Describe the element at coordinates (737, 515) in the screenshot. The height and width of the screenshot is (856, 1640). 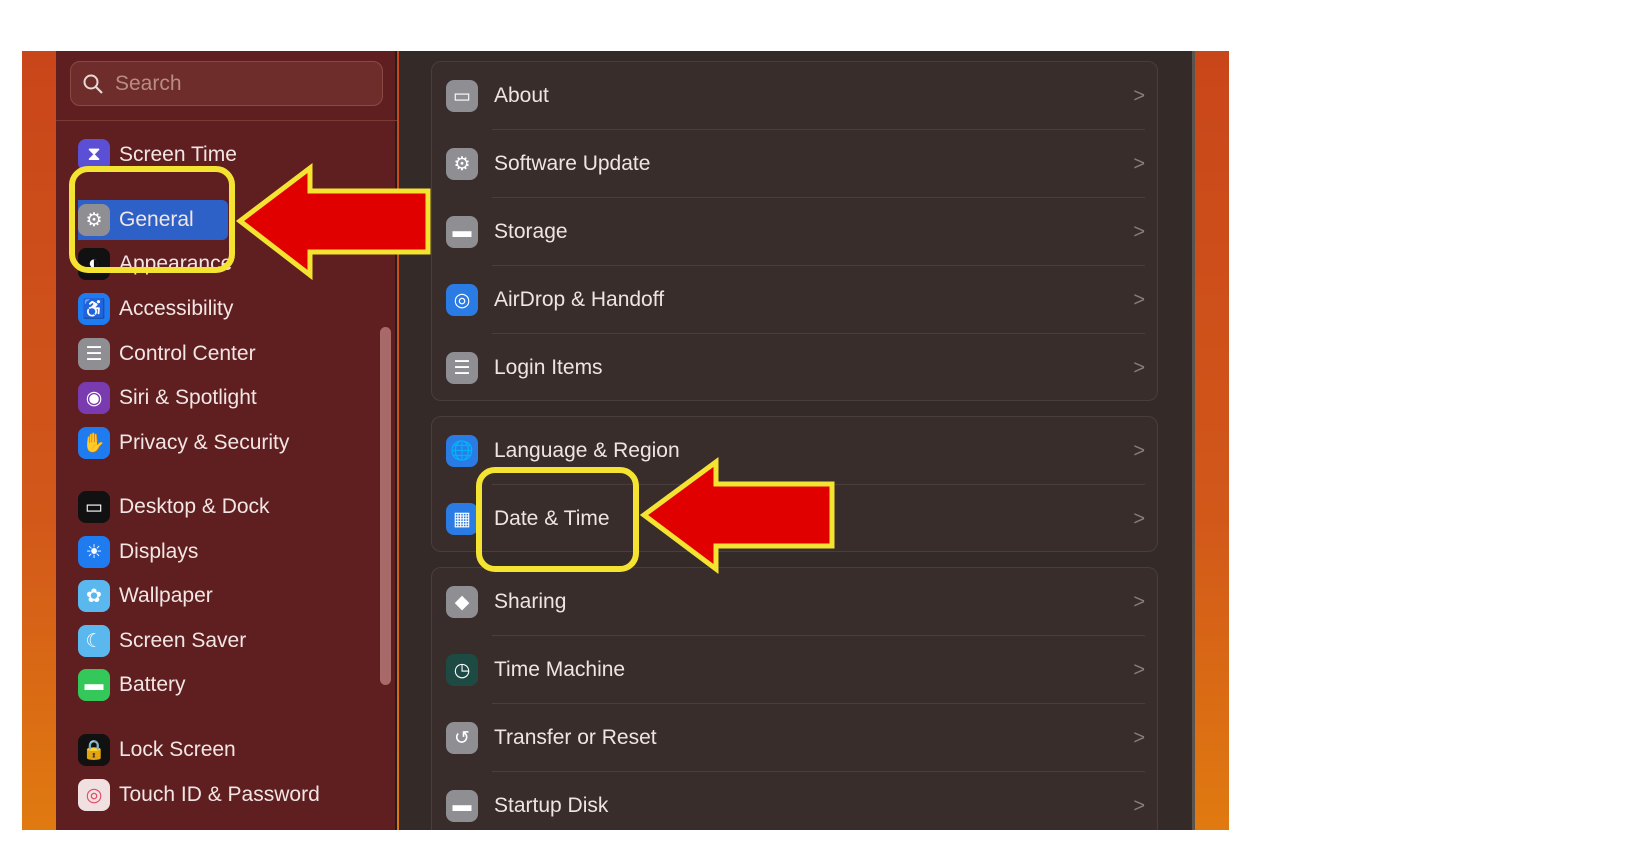
I see `arrow-to-date-time` at that location.